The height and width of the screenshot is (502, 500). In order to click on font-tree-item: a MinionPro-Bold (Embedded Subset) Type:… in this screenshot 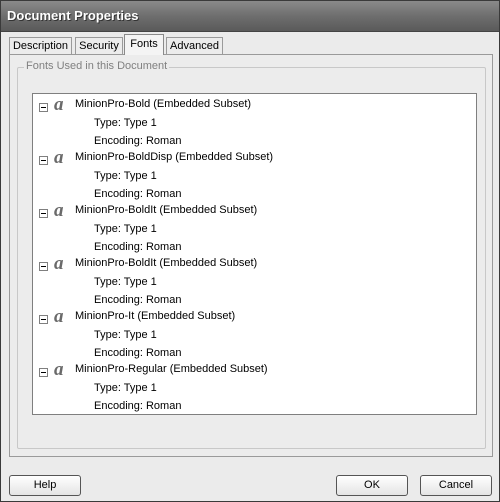, I will do `click(254, 122)`.